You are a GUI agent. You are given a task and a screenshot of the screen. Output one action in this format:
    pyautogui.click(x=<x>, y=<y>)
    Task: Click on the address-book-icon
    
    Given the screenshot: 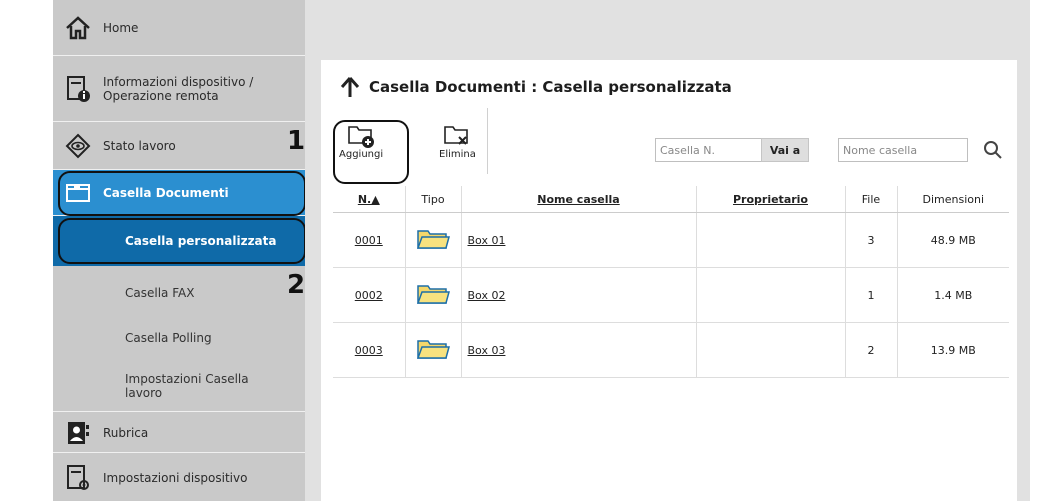 What is the action you would take?
    pyautogui.click(x=78, y=433)
    